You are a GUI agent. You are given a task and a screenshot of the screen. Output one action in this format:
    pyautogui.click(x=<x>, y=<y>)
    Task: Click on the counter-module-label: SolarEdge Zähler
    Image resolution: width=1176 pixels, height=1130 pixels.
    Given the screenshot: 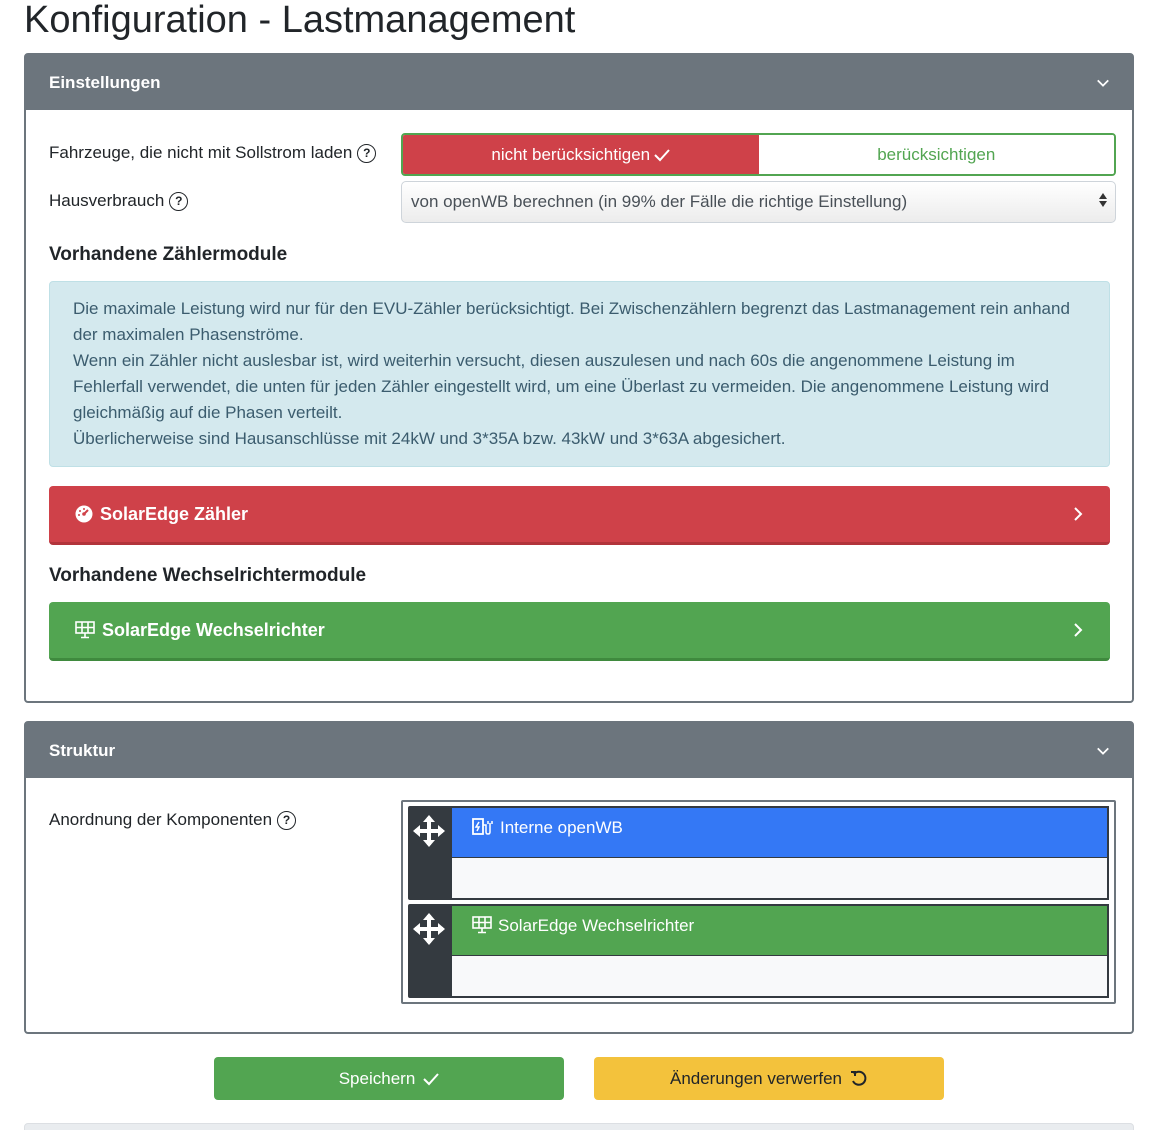 What is the action you would take?
    pyautogui.click(x=174, y=513)
    